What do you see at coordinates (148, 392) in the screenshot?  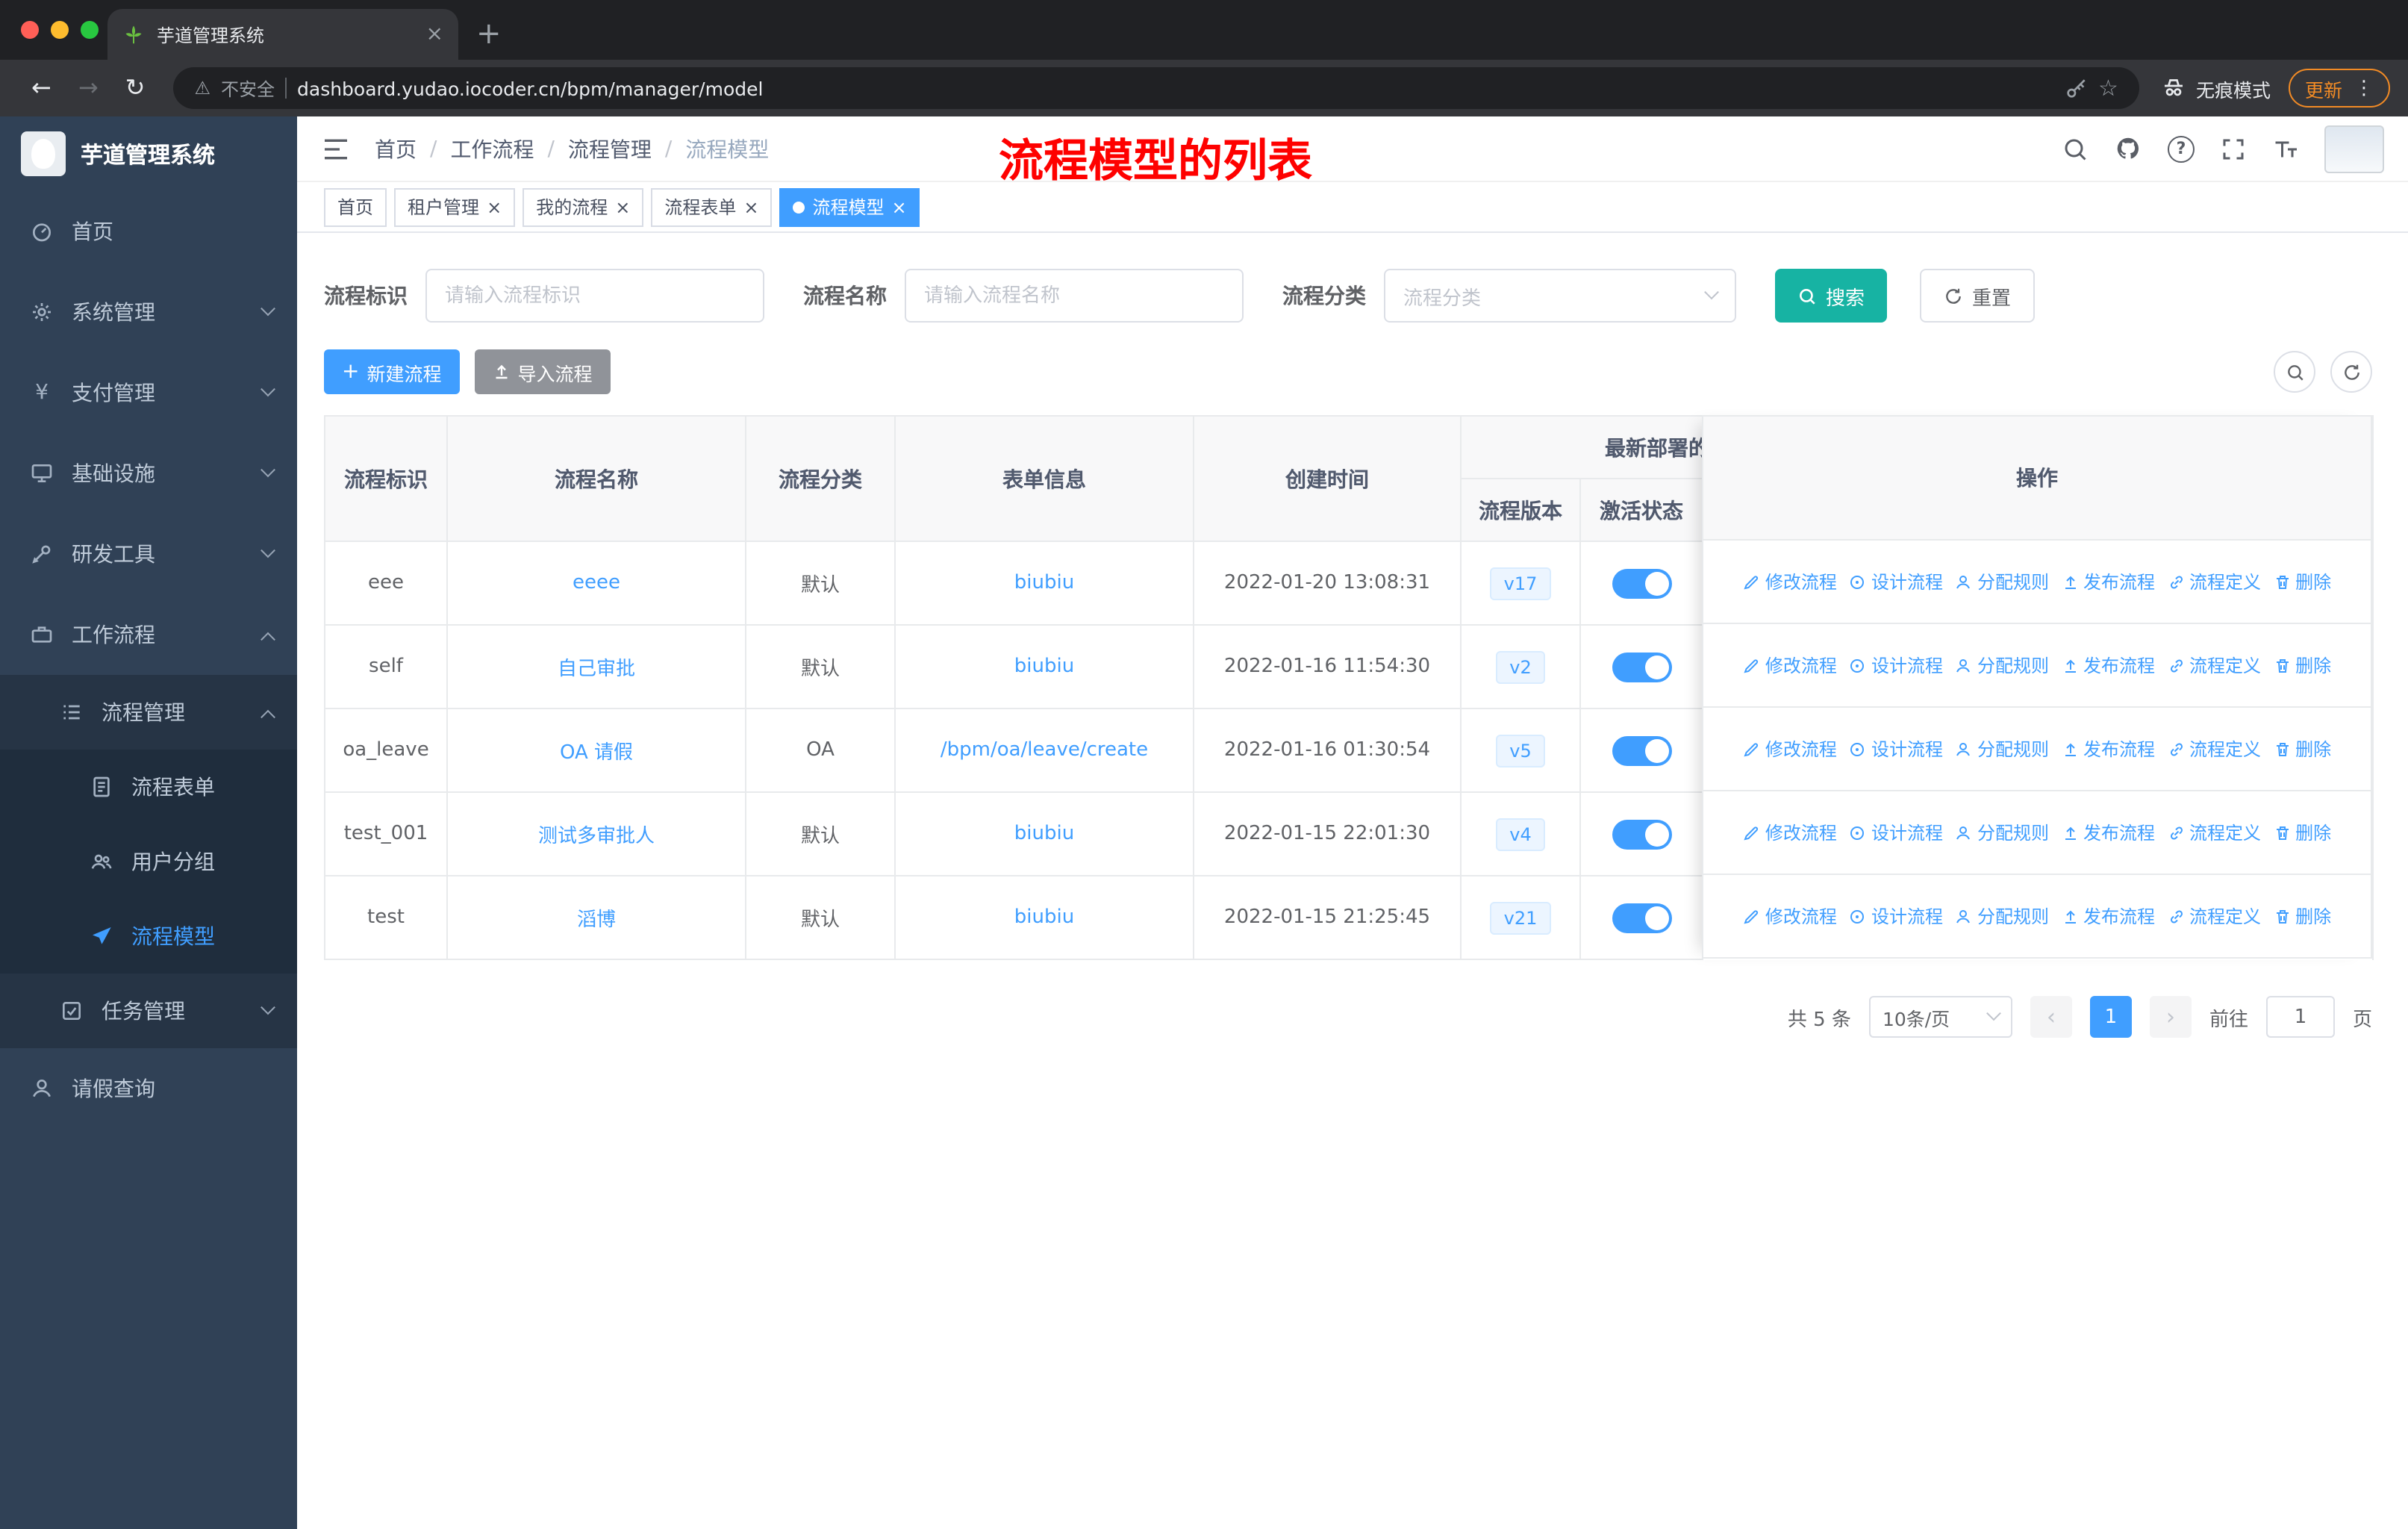 I see `sidebar-item-payment: ¥ 支付管理` at bounding box center [148, 392].